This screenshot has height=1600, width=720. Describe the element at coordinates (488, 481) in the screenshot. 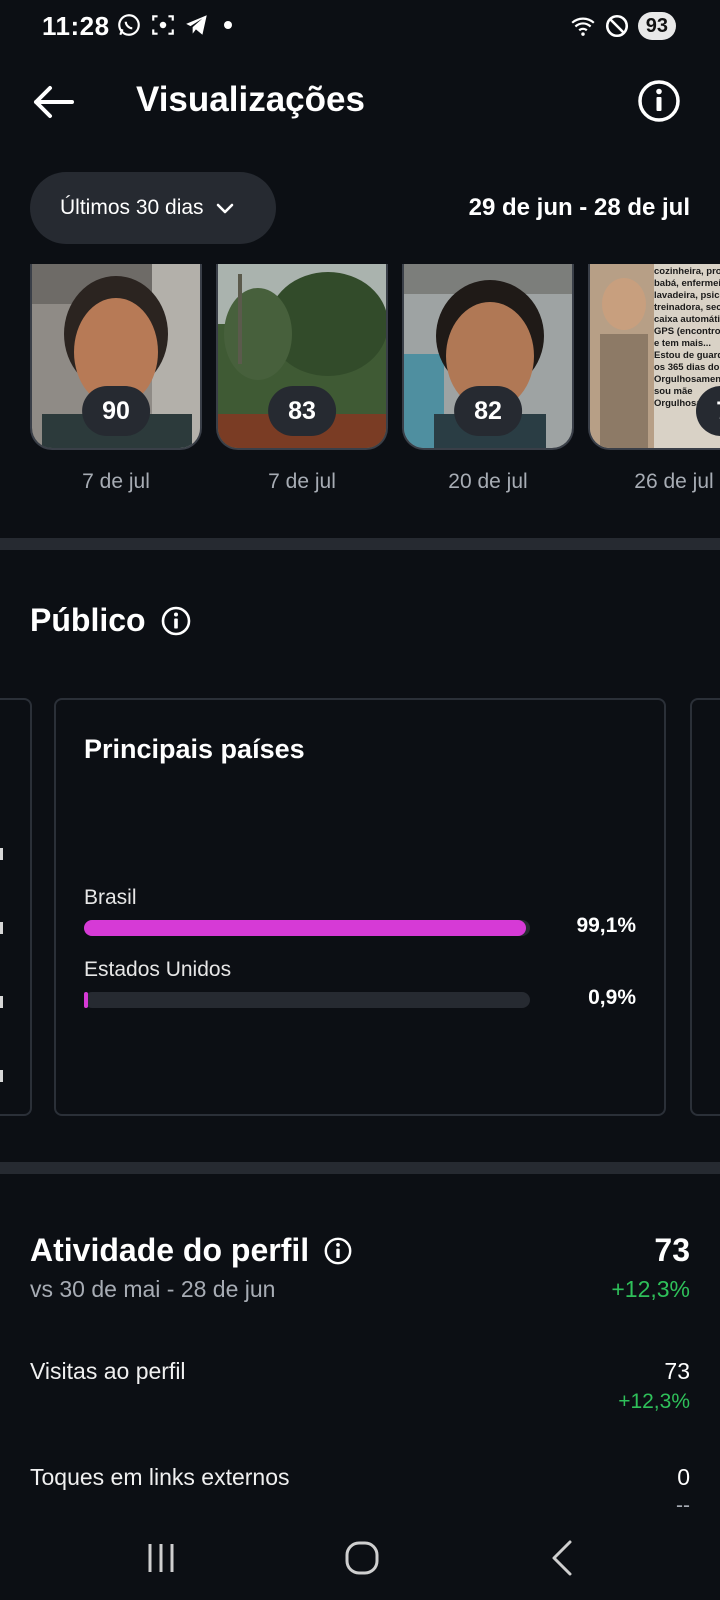

I see `thumbnail-date: 20 de jul` at that location.